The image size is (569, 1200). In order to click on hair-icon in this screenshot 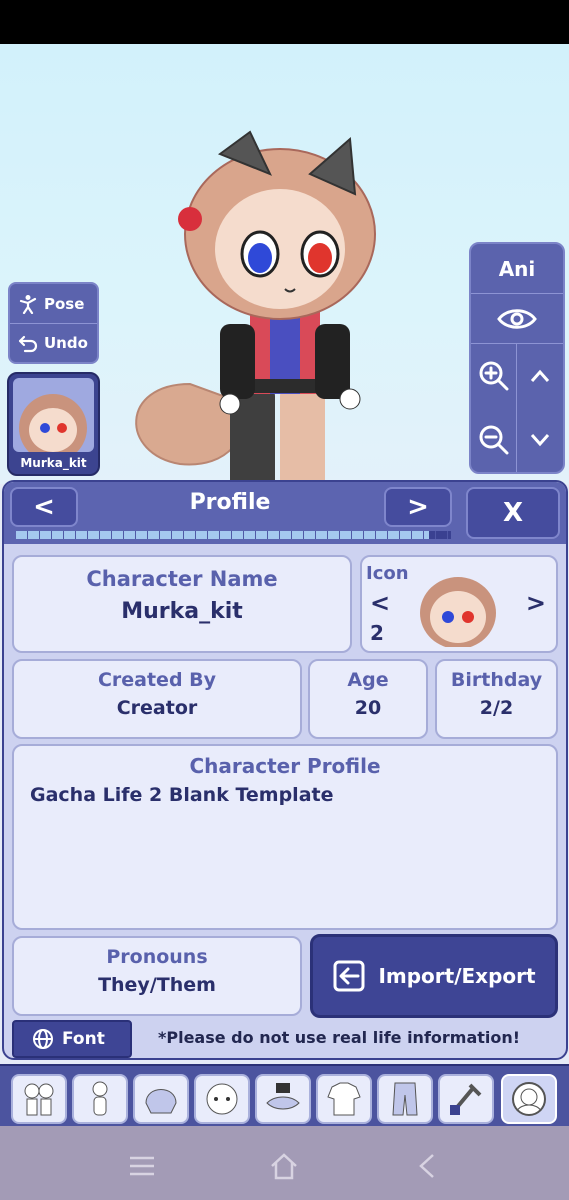, I will do `click(161, 1101)`.